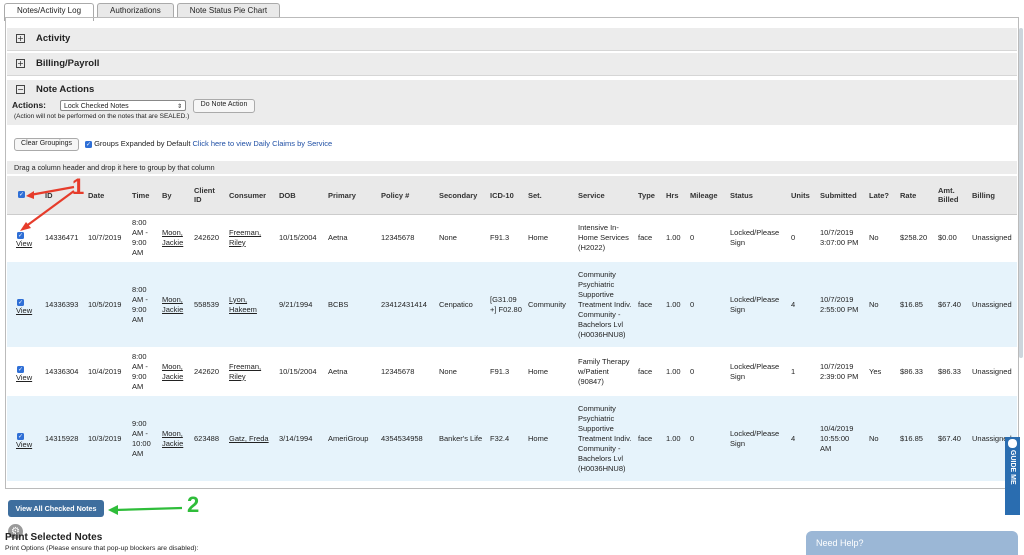 This screenshot has width=1024, height=555. I want to click on annotation-arrow-1a, so click(52, 191).